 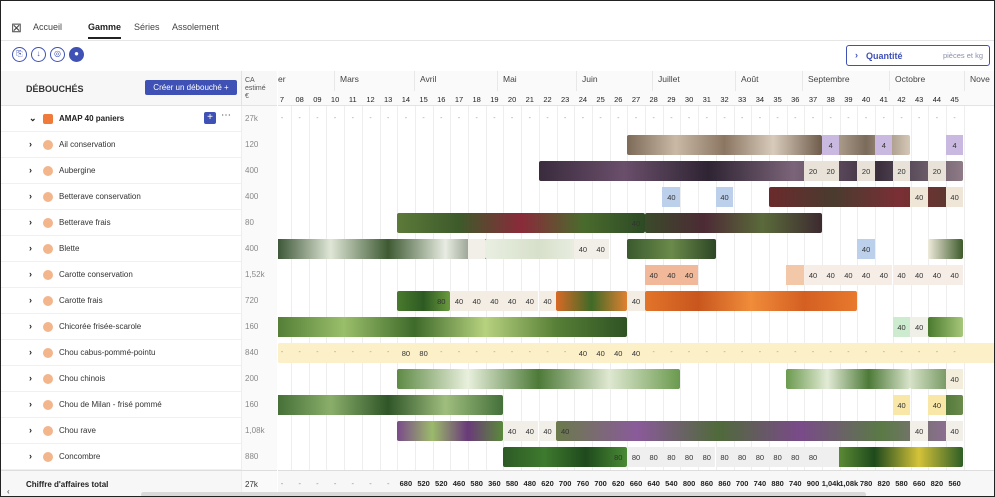 What do you see at coordinates (139, 431) in the screenshot?
I see `product-row: › Chou rave 1,08k` at bounding box center [139, 431].